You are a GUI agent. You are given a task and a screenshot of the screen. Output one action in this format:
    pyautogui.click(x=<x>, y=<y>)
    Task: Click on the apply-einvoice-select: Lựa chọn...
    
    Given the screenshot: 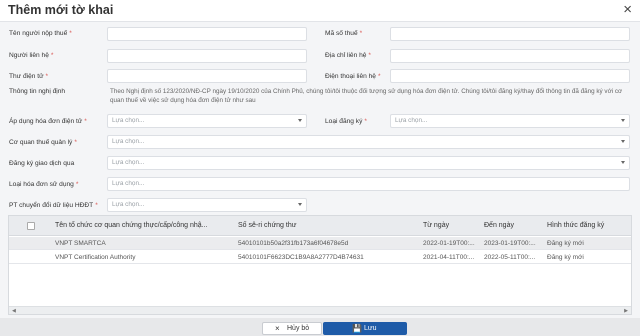 What is the action you would take?
    pyautogui.click(x=207, y=121)
    